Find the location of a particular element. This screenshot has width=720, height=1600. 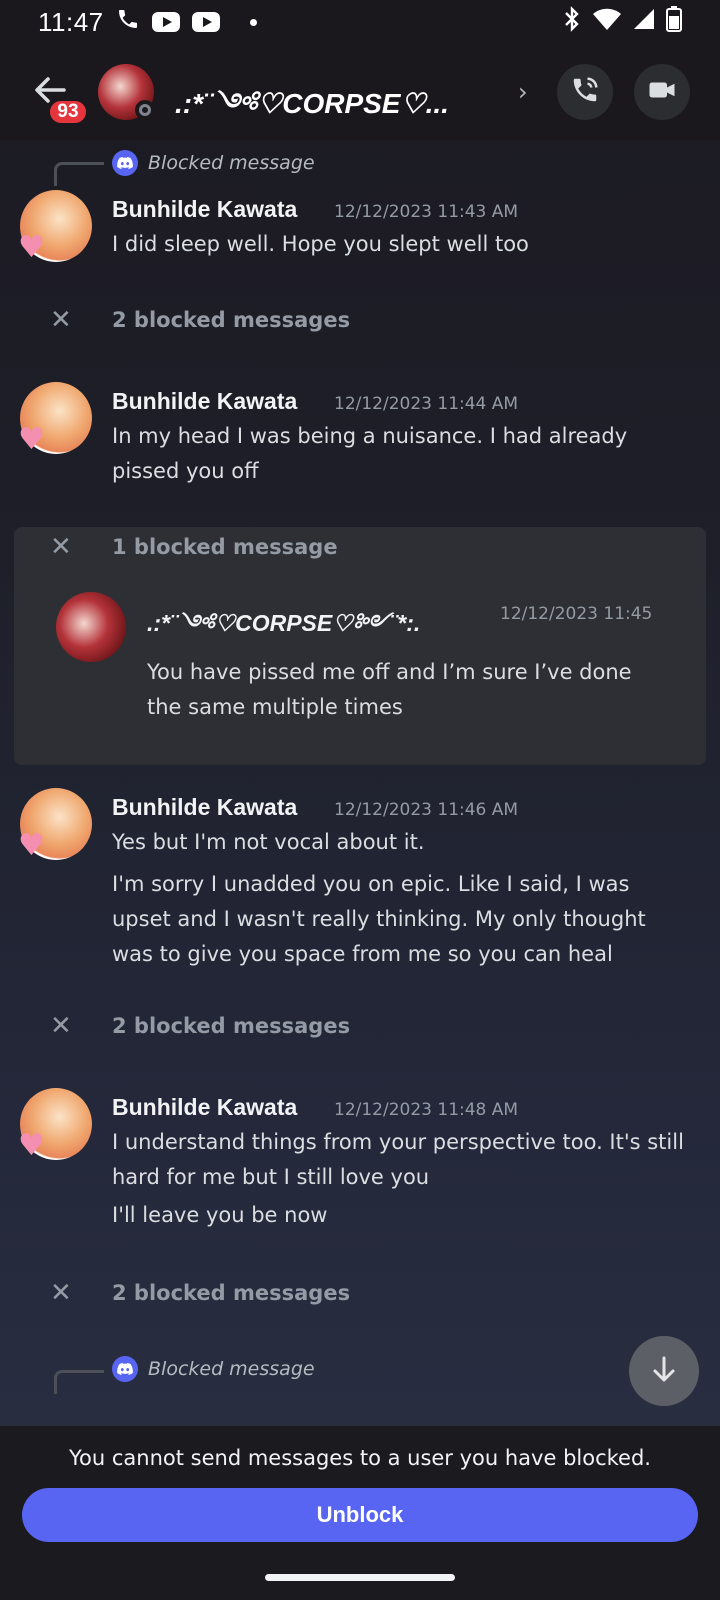

message-text: I'll leave you be now is located at coordinates (220, 1215).